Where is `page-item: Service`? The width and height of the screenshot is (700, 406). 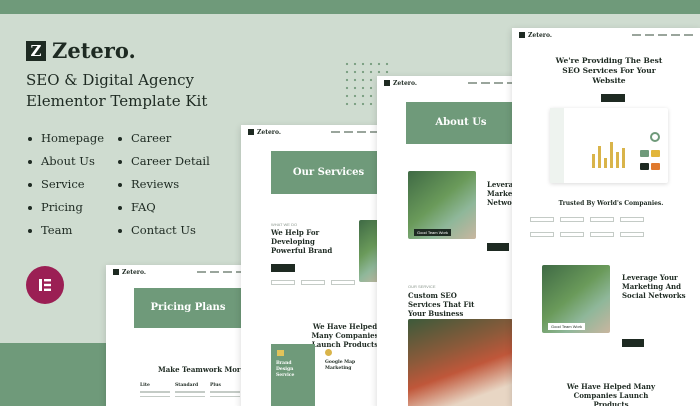 page-item: Service is located at coordinates (66, 184).